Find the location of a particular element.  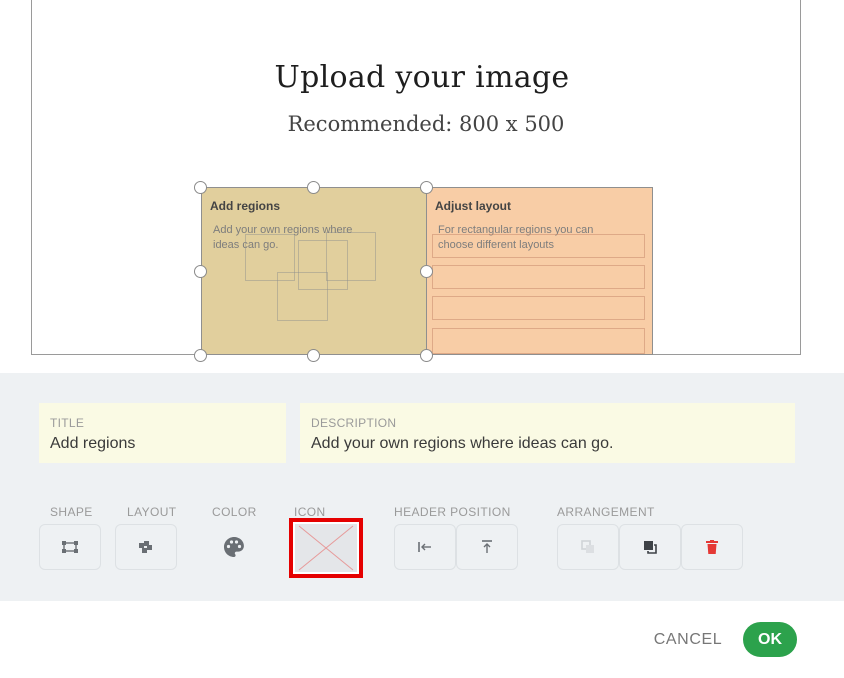

resize-handle-top is located at coordinates (313, 187).